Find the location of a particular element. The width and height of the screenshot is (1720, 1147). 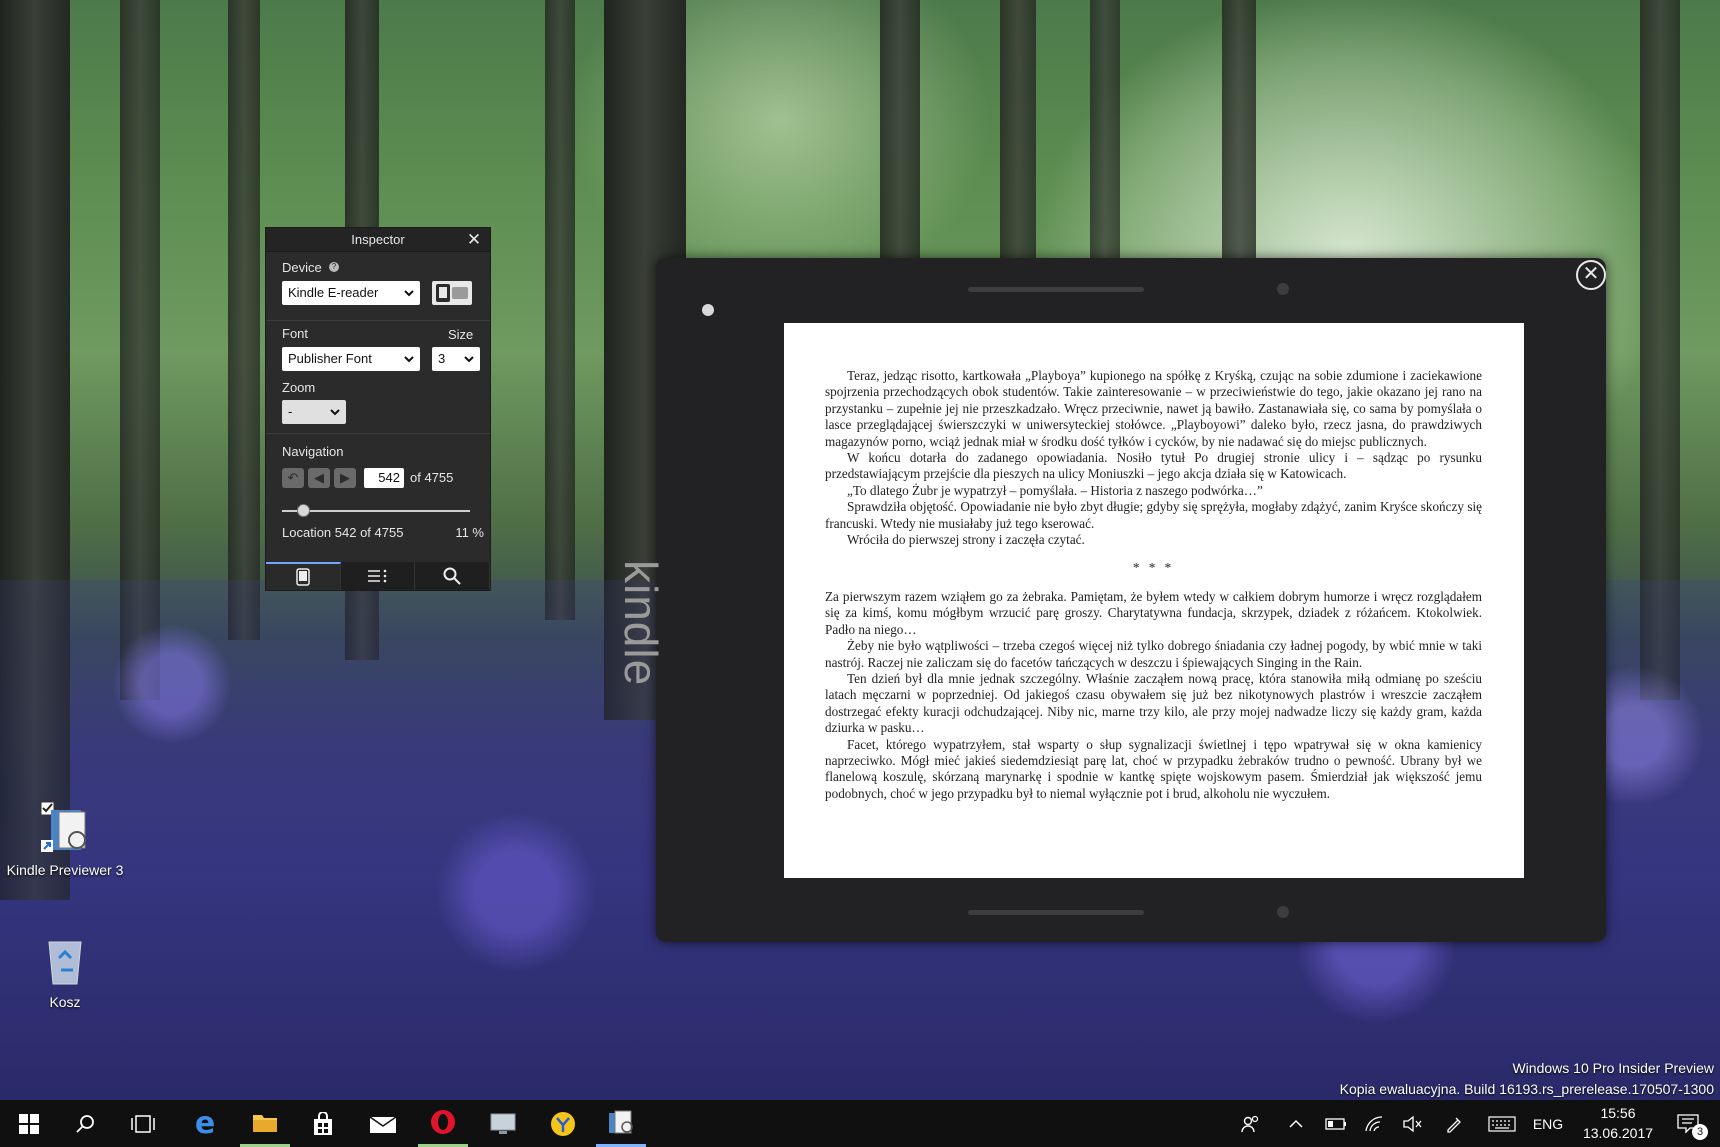

location-slider is located at coordinates (376, 511).